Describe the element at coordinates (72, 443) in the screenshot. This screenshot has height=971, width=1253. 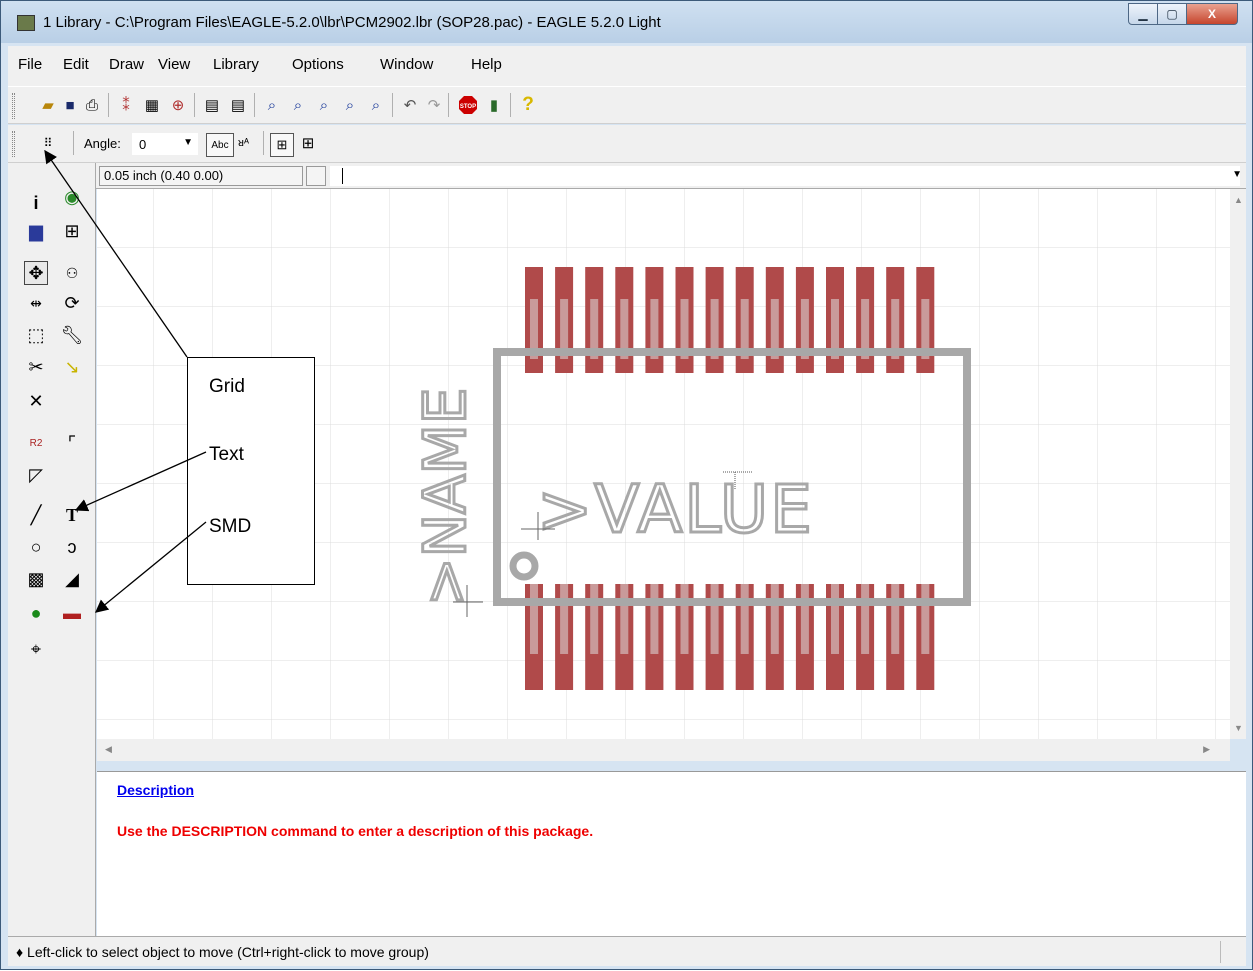
I see `miter-icon: ⌜` at that location.